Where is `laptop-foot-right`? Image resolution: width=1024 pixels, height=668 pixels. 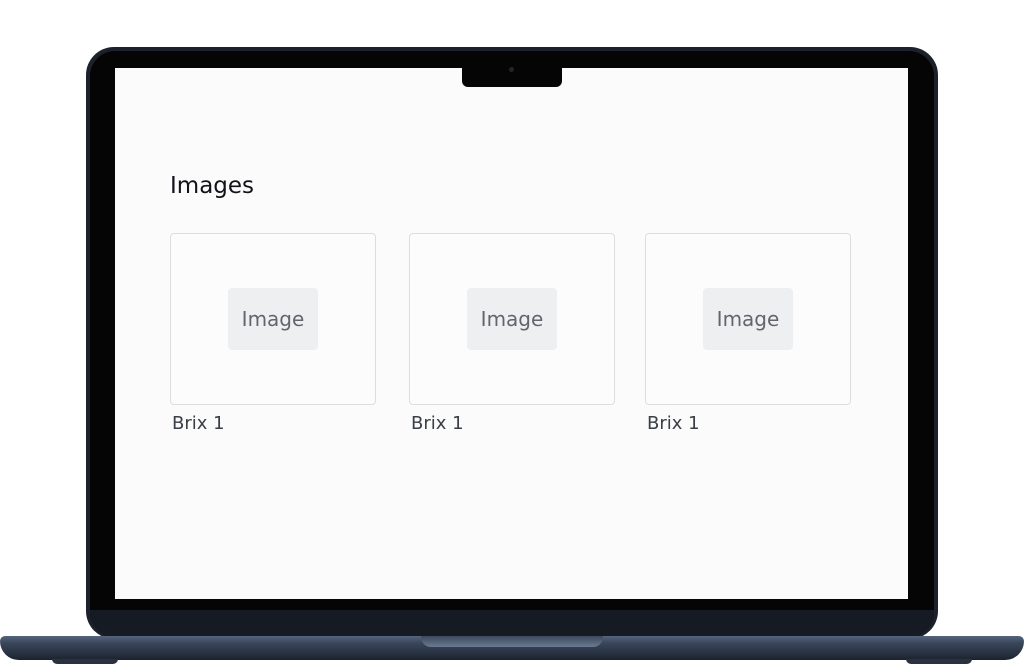
laptop-foot-right is located at coordinates (939, 661).